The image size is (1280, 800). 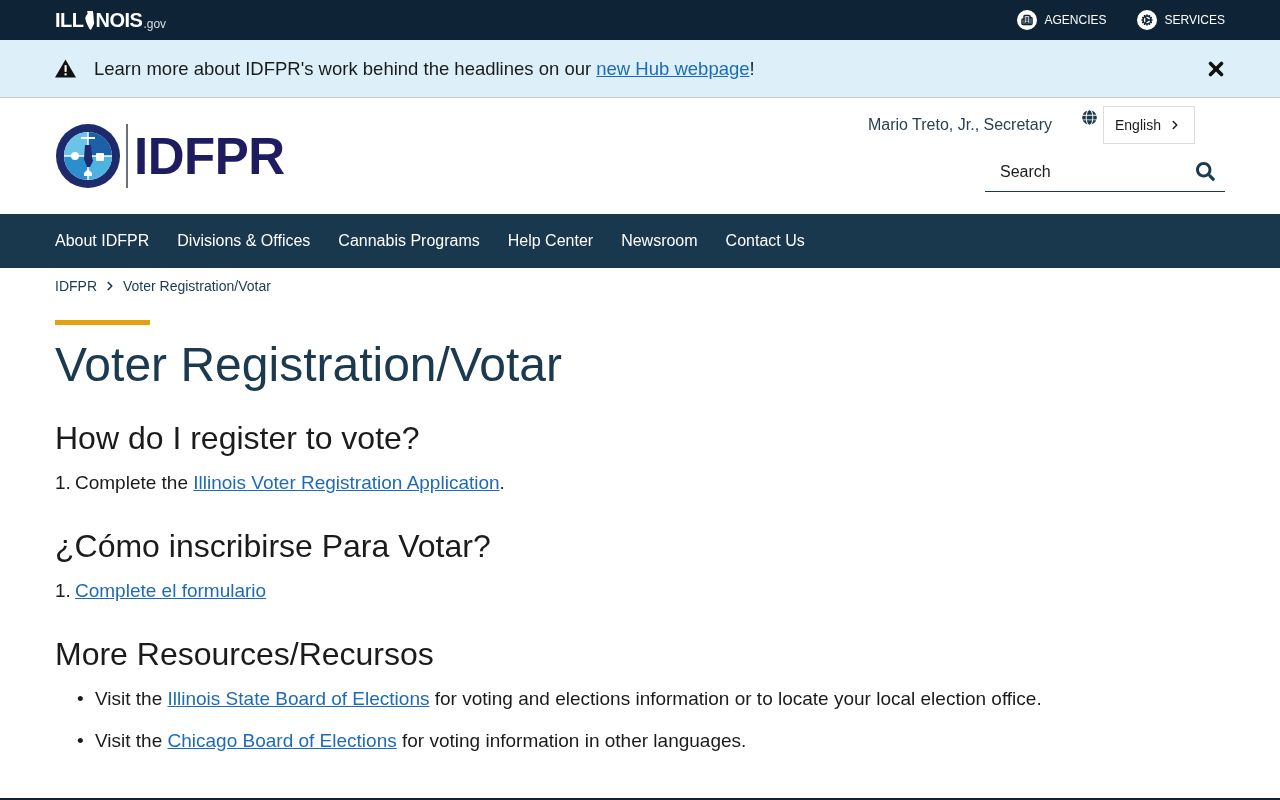 I want to click on nav-link: Cannabis Programs, so click(x=409, y=241).